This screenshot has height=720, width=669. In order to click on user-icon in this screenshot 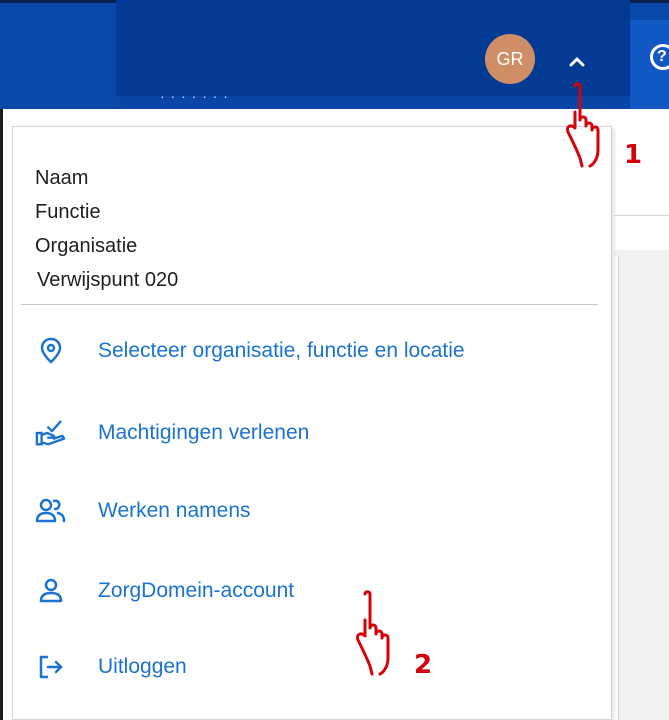, I will do `click(51, 591)`.